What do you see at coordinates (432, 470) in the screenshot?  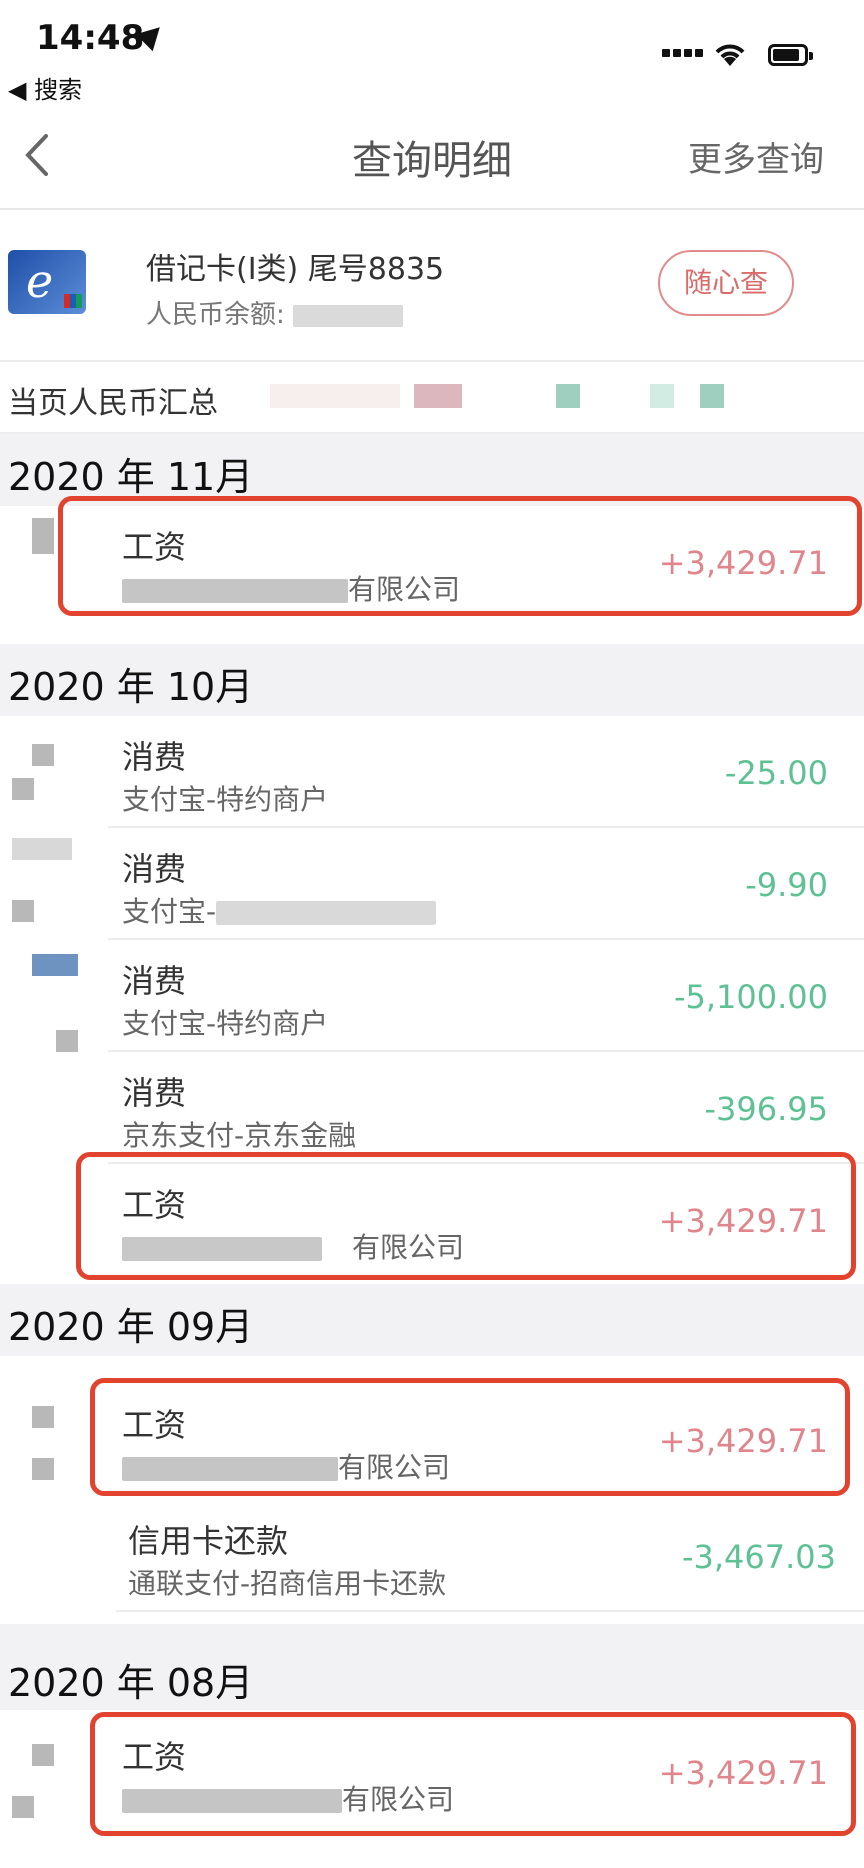 I see `month-header-2020-11: 2020 年 11月` at bounding box center [432, 470].